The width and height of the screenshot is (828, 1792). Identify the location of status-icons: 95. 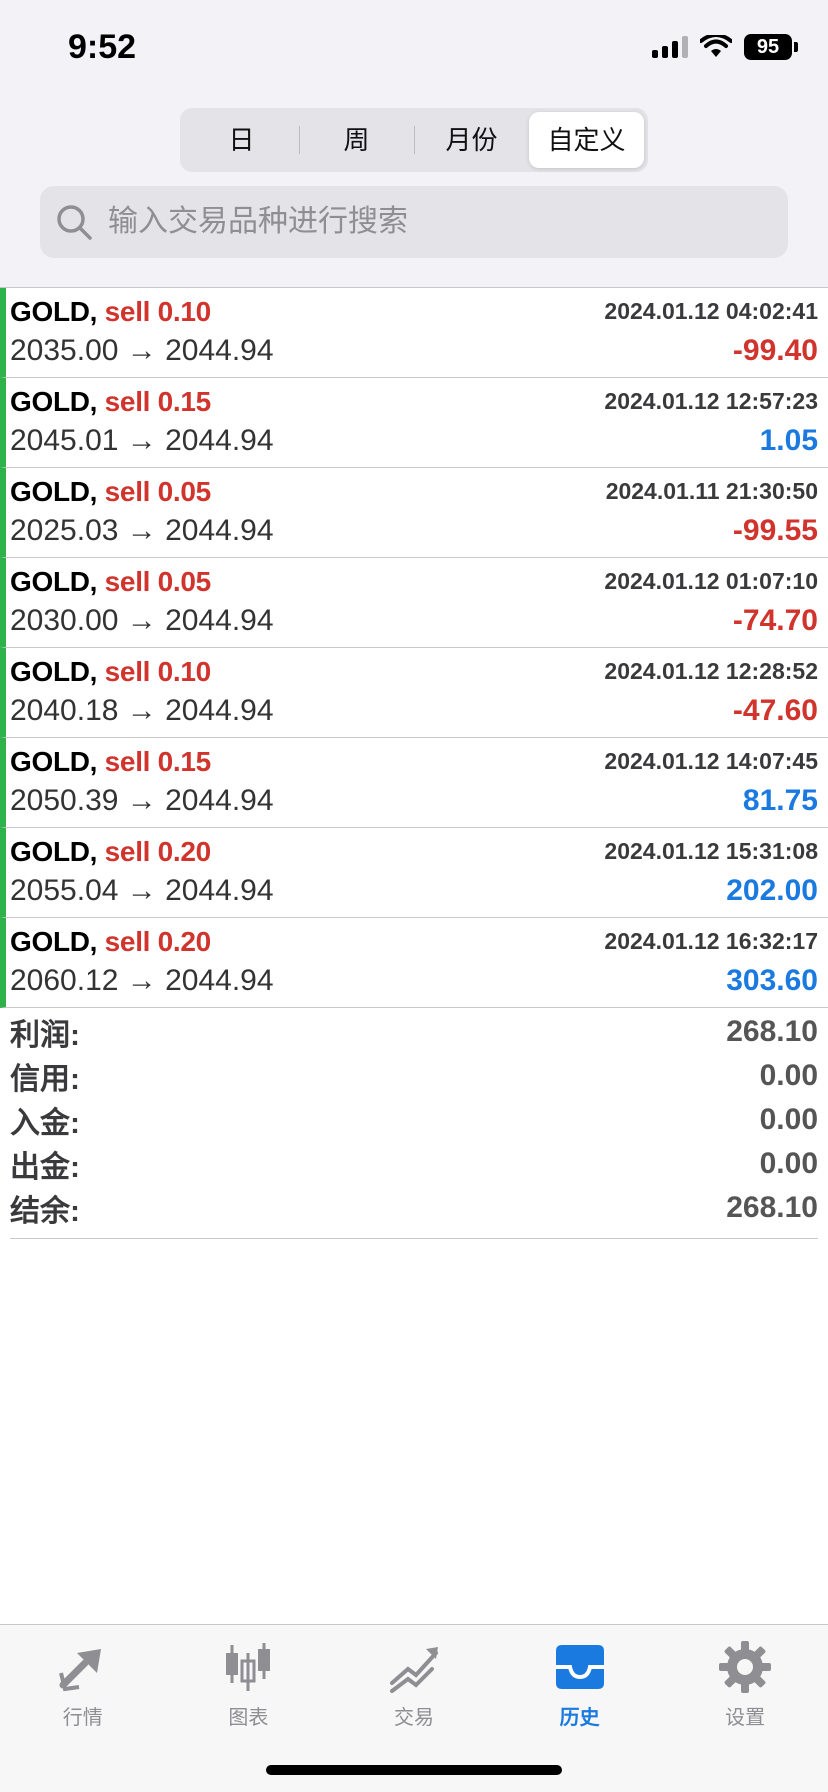
(725, 47).